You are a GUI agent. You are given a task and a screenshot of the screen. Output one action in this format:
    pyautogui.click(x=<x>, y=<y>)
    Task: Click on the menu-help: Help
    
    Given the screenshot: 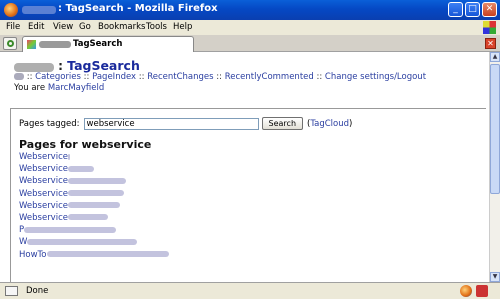 What is the action you would take?
    pyautogui.click(x=182, y=27)
    